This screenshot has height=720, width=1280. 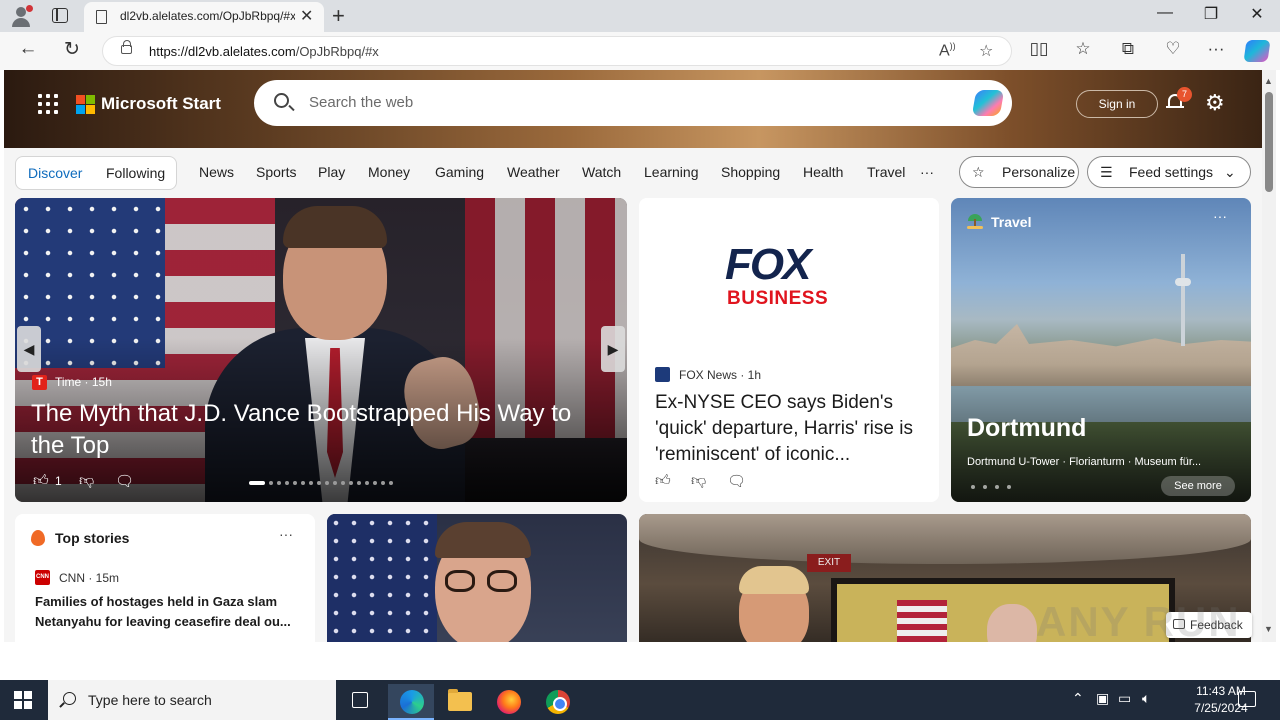 I want to click on nav-link-sports: Sports, so click(x=276, y=172).